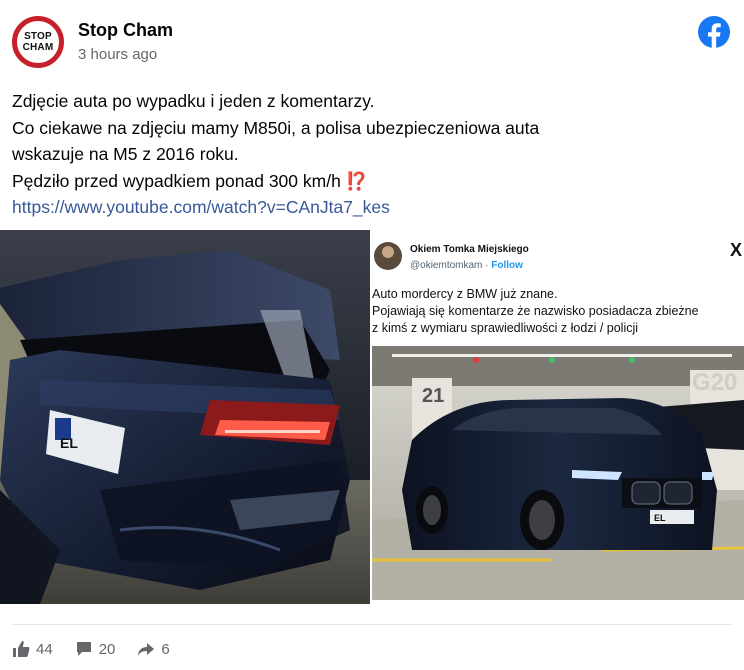  What do you see at coordinates (165, 649) in the screenshot?
I see `share-count: 6` at bounding box center [165, 649].